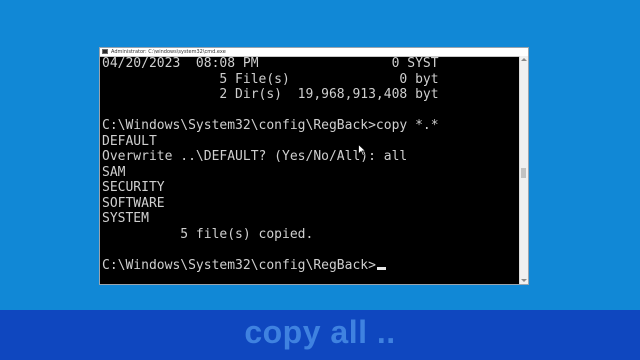 The height and width of the screenshot is (360, 640). What do you see at coordinates (381, 268) in the screenshot?
I see `text-cursor` at bounding box center [381, 268].